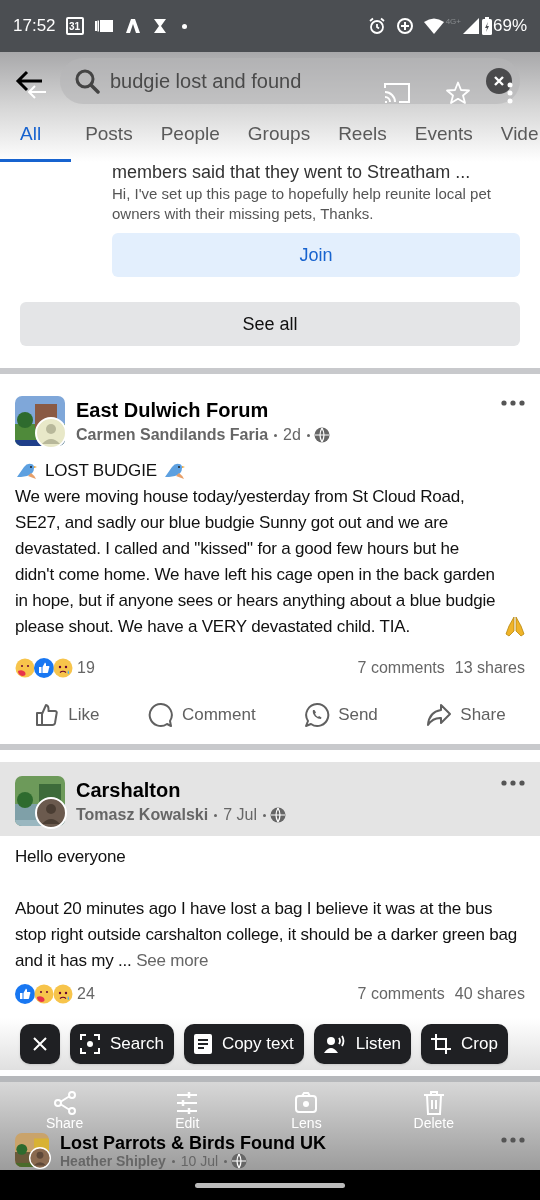 The width and height of the screenshot is (540, 1200). Describe the element at coordinates (362, 136) in the screenshot. I see `tab: Reels` at that location.